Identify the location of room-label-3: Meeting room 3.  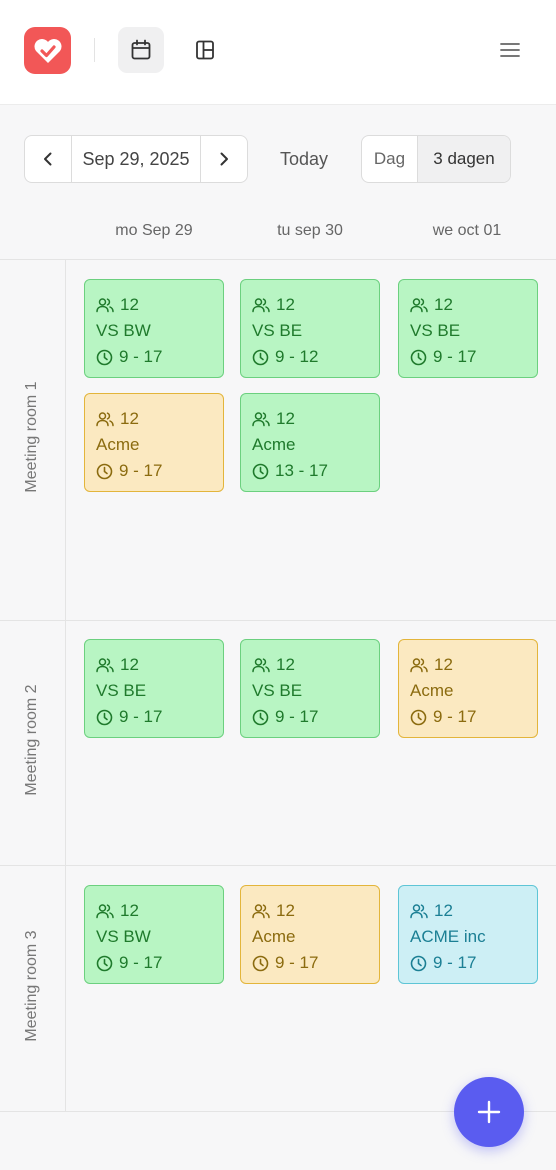
(31, 986).